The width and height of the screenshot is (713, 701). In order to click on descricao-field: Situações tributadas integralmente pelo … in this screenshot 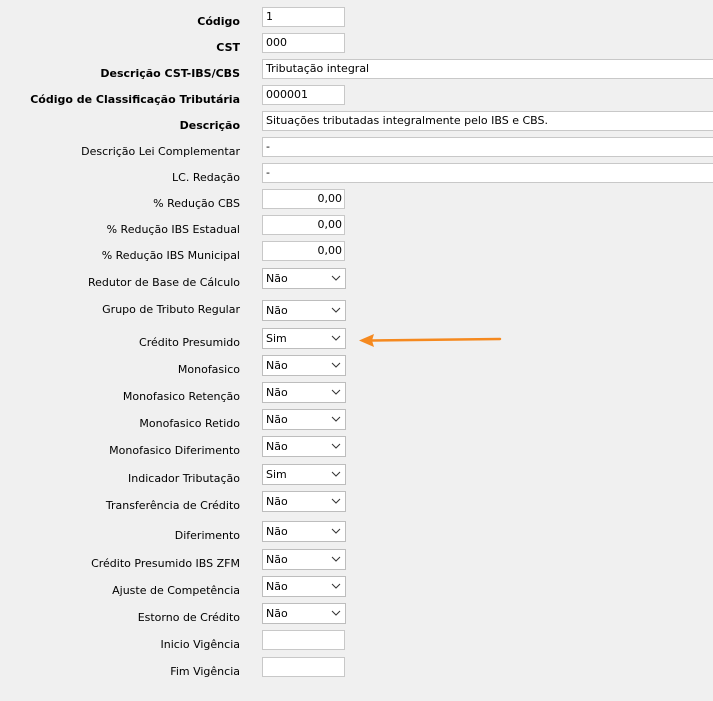, I will do `click(487, 121)`.